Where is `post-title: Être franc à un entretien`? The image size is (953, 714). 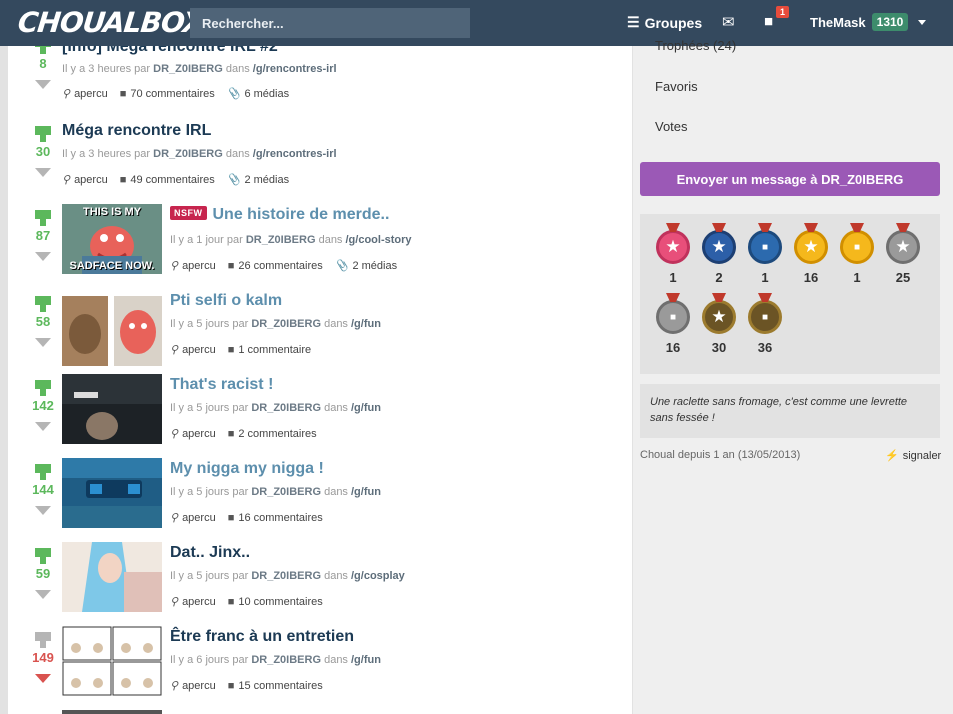 post-title: Être franc à un entretien is located at coordinates (262, 637).